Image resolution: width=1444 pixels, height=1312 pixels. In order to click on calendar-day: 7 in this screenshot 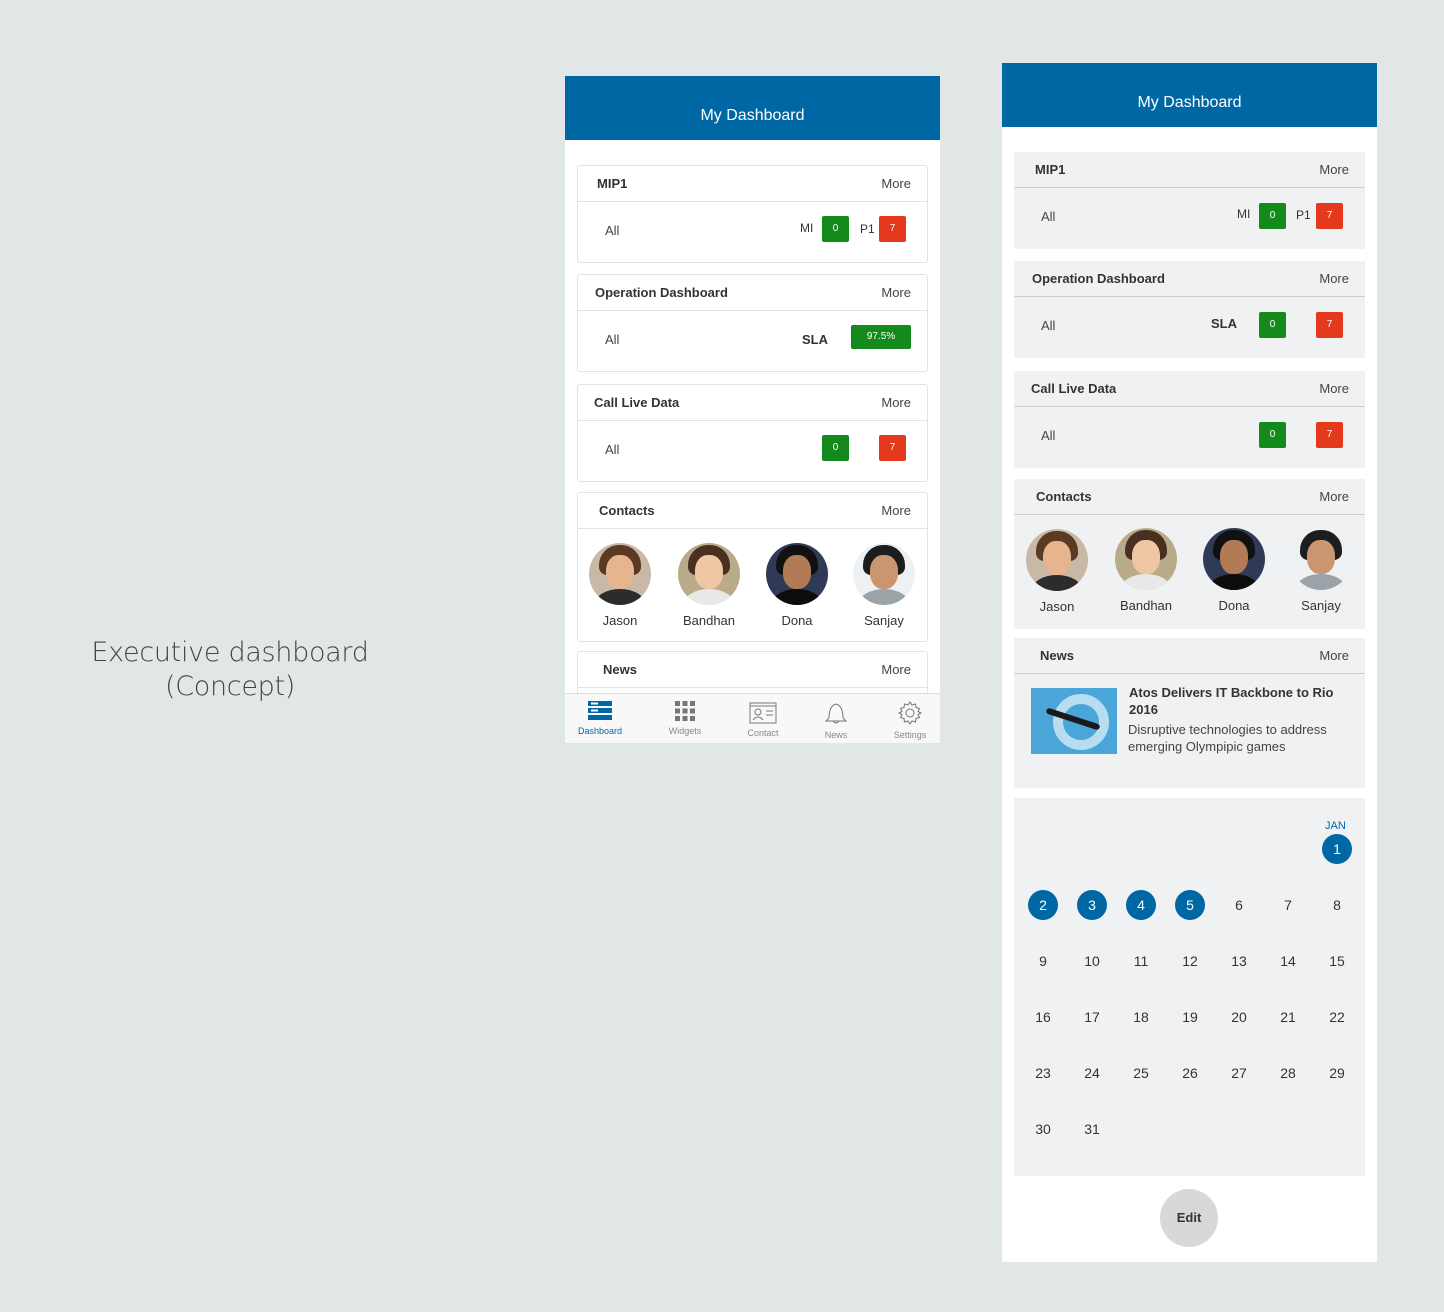, I will do `click(1288, 905)`.